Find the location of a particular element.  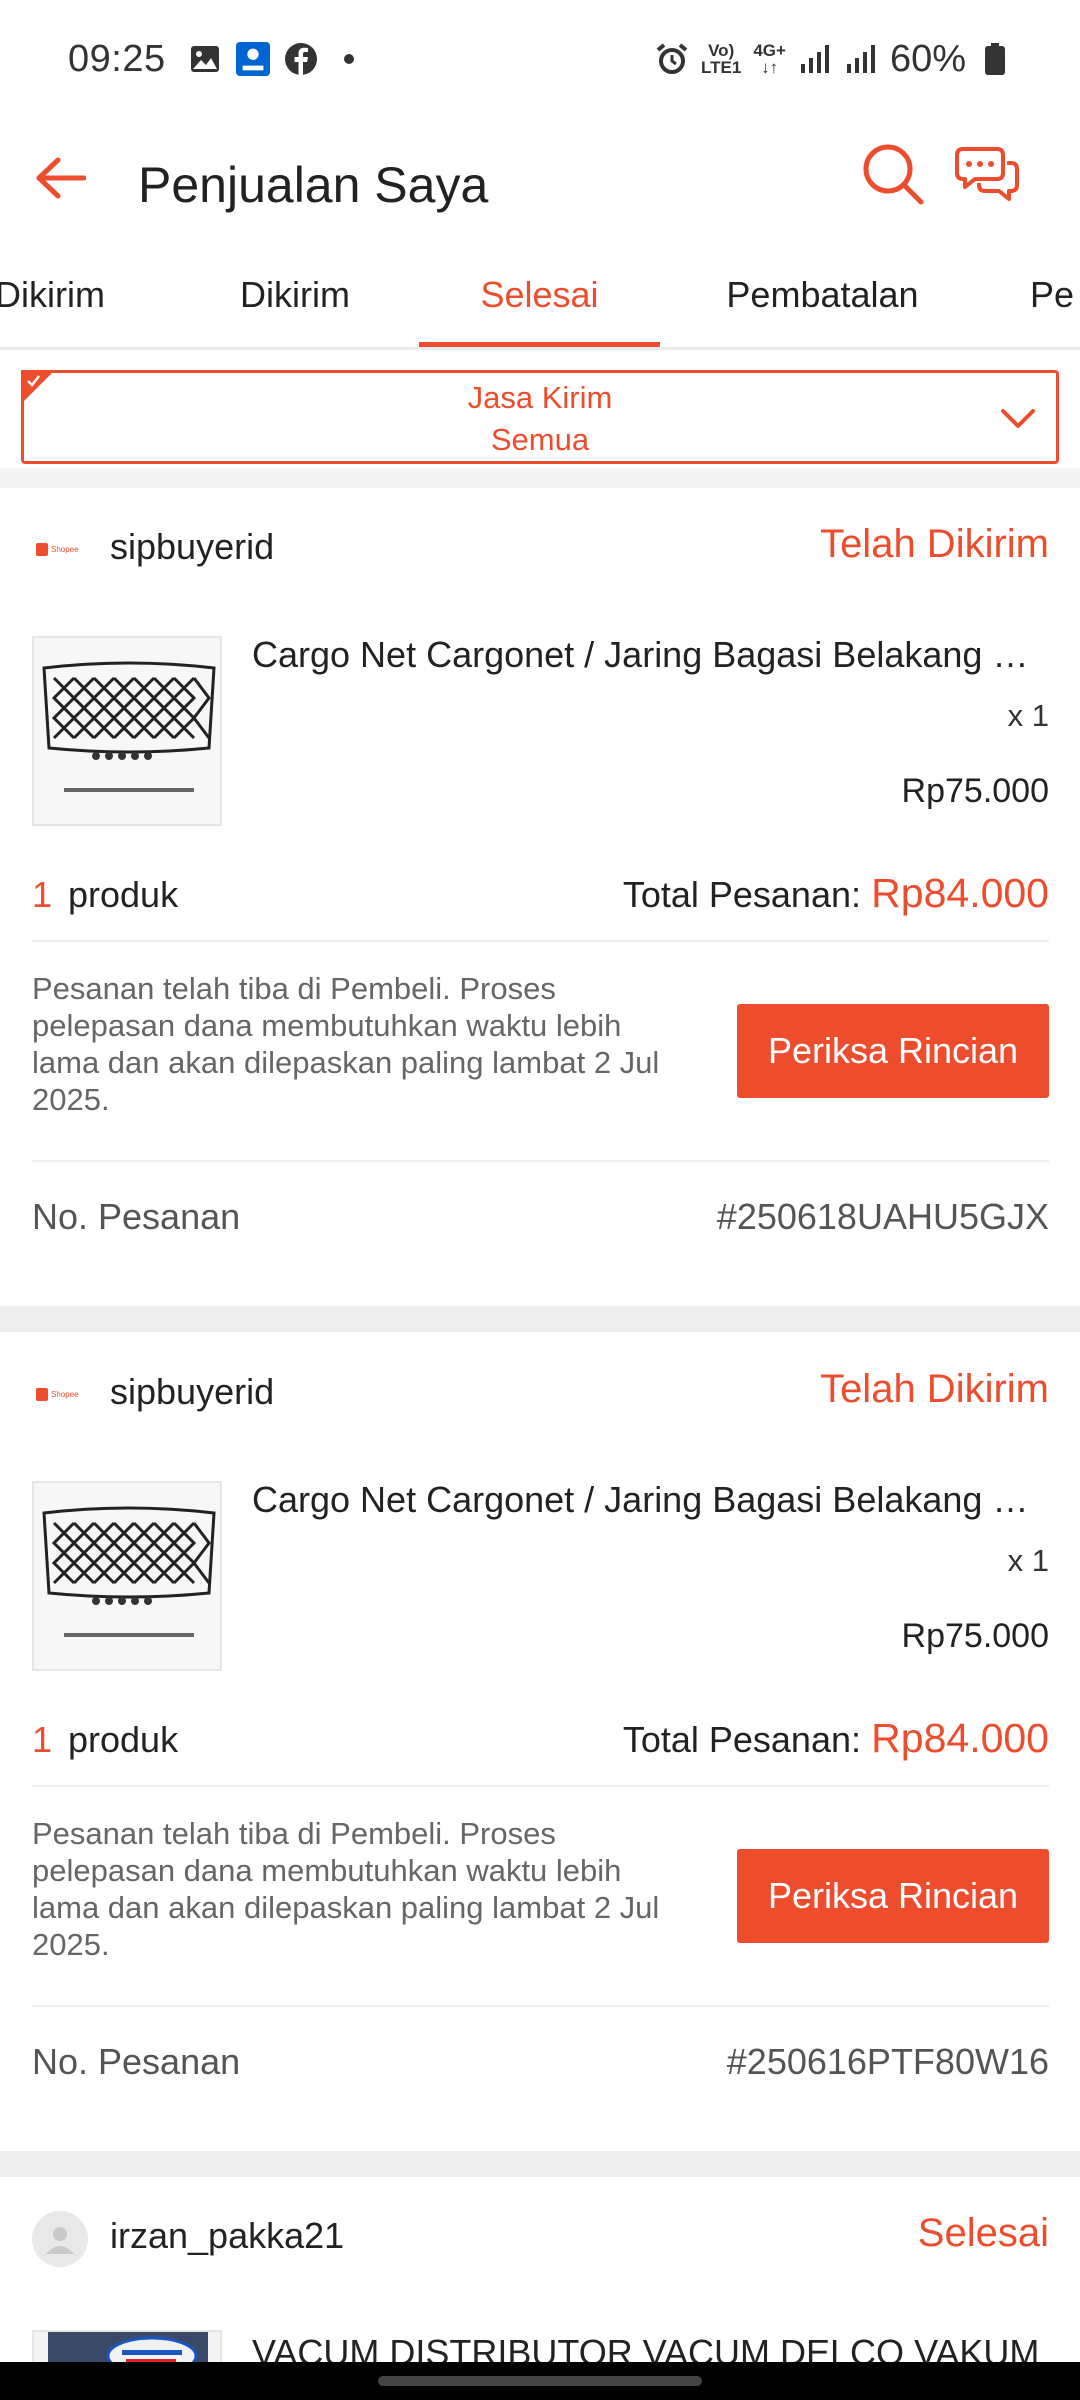

chevron-down-icon is located at coordinates (1018, 418).